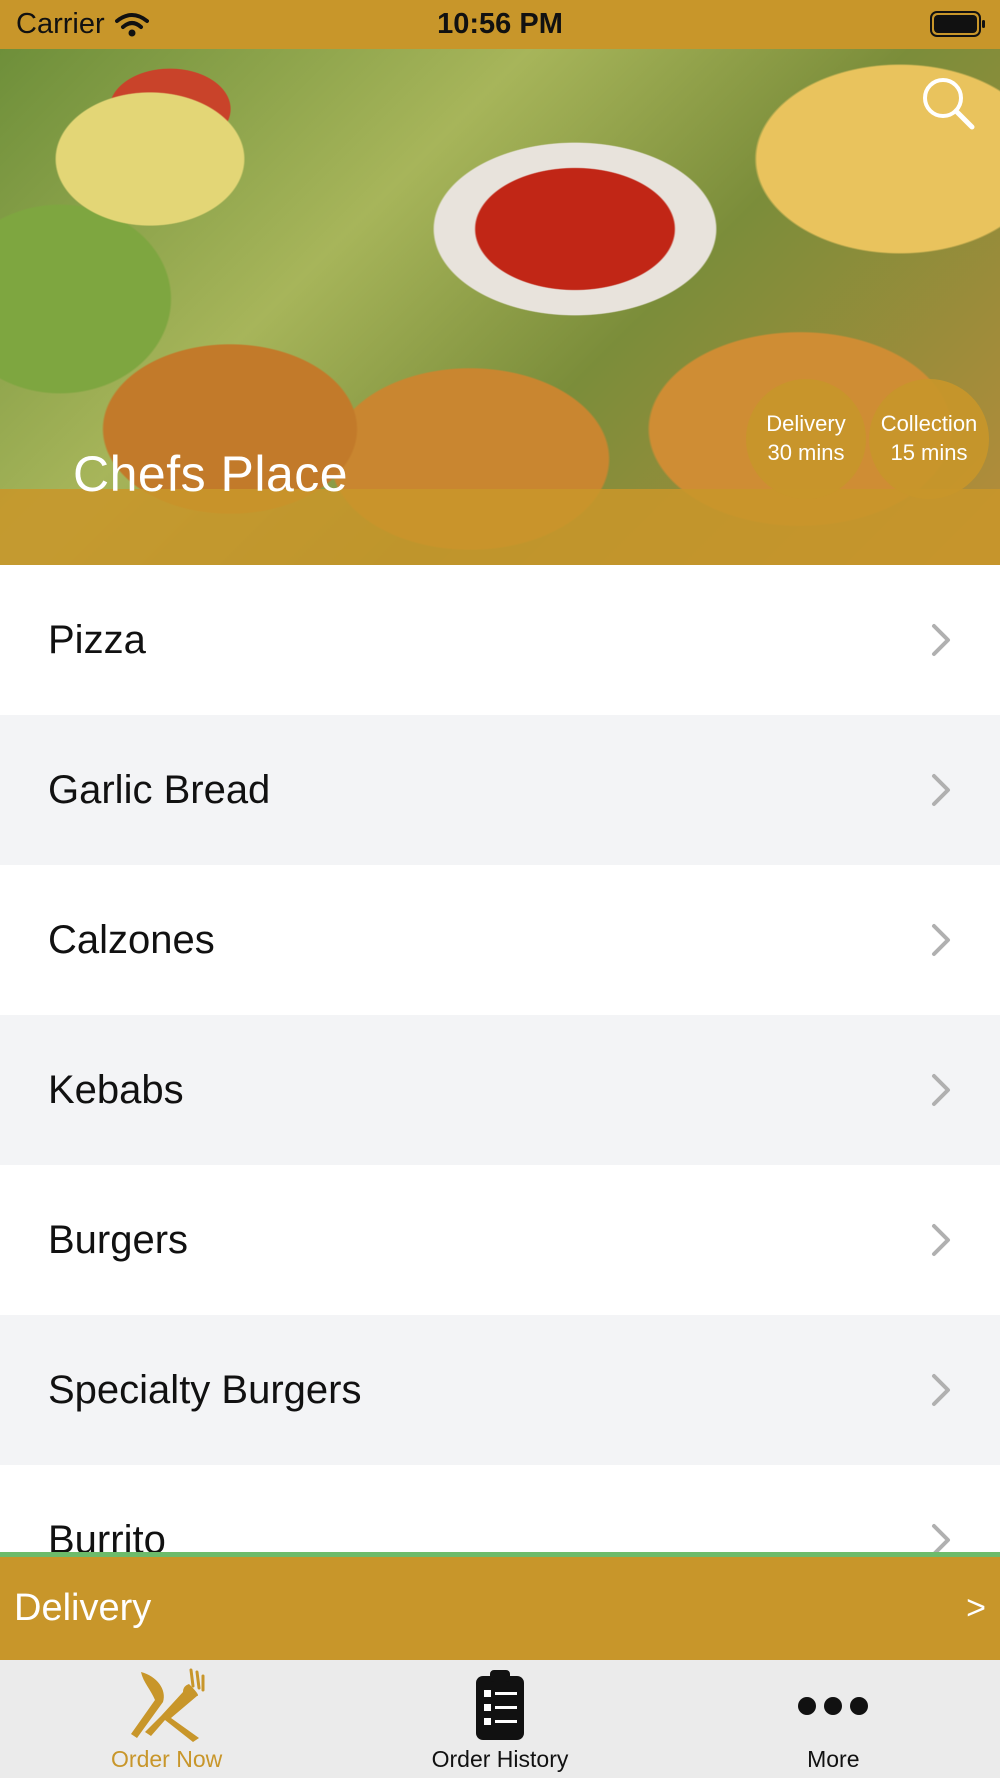  Describe the element at coordinates (500, 1606) in the screenshot. I see `delivery-mode-bar: Delivery >` at that location.